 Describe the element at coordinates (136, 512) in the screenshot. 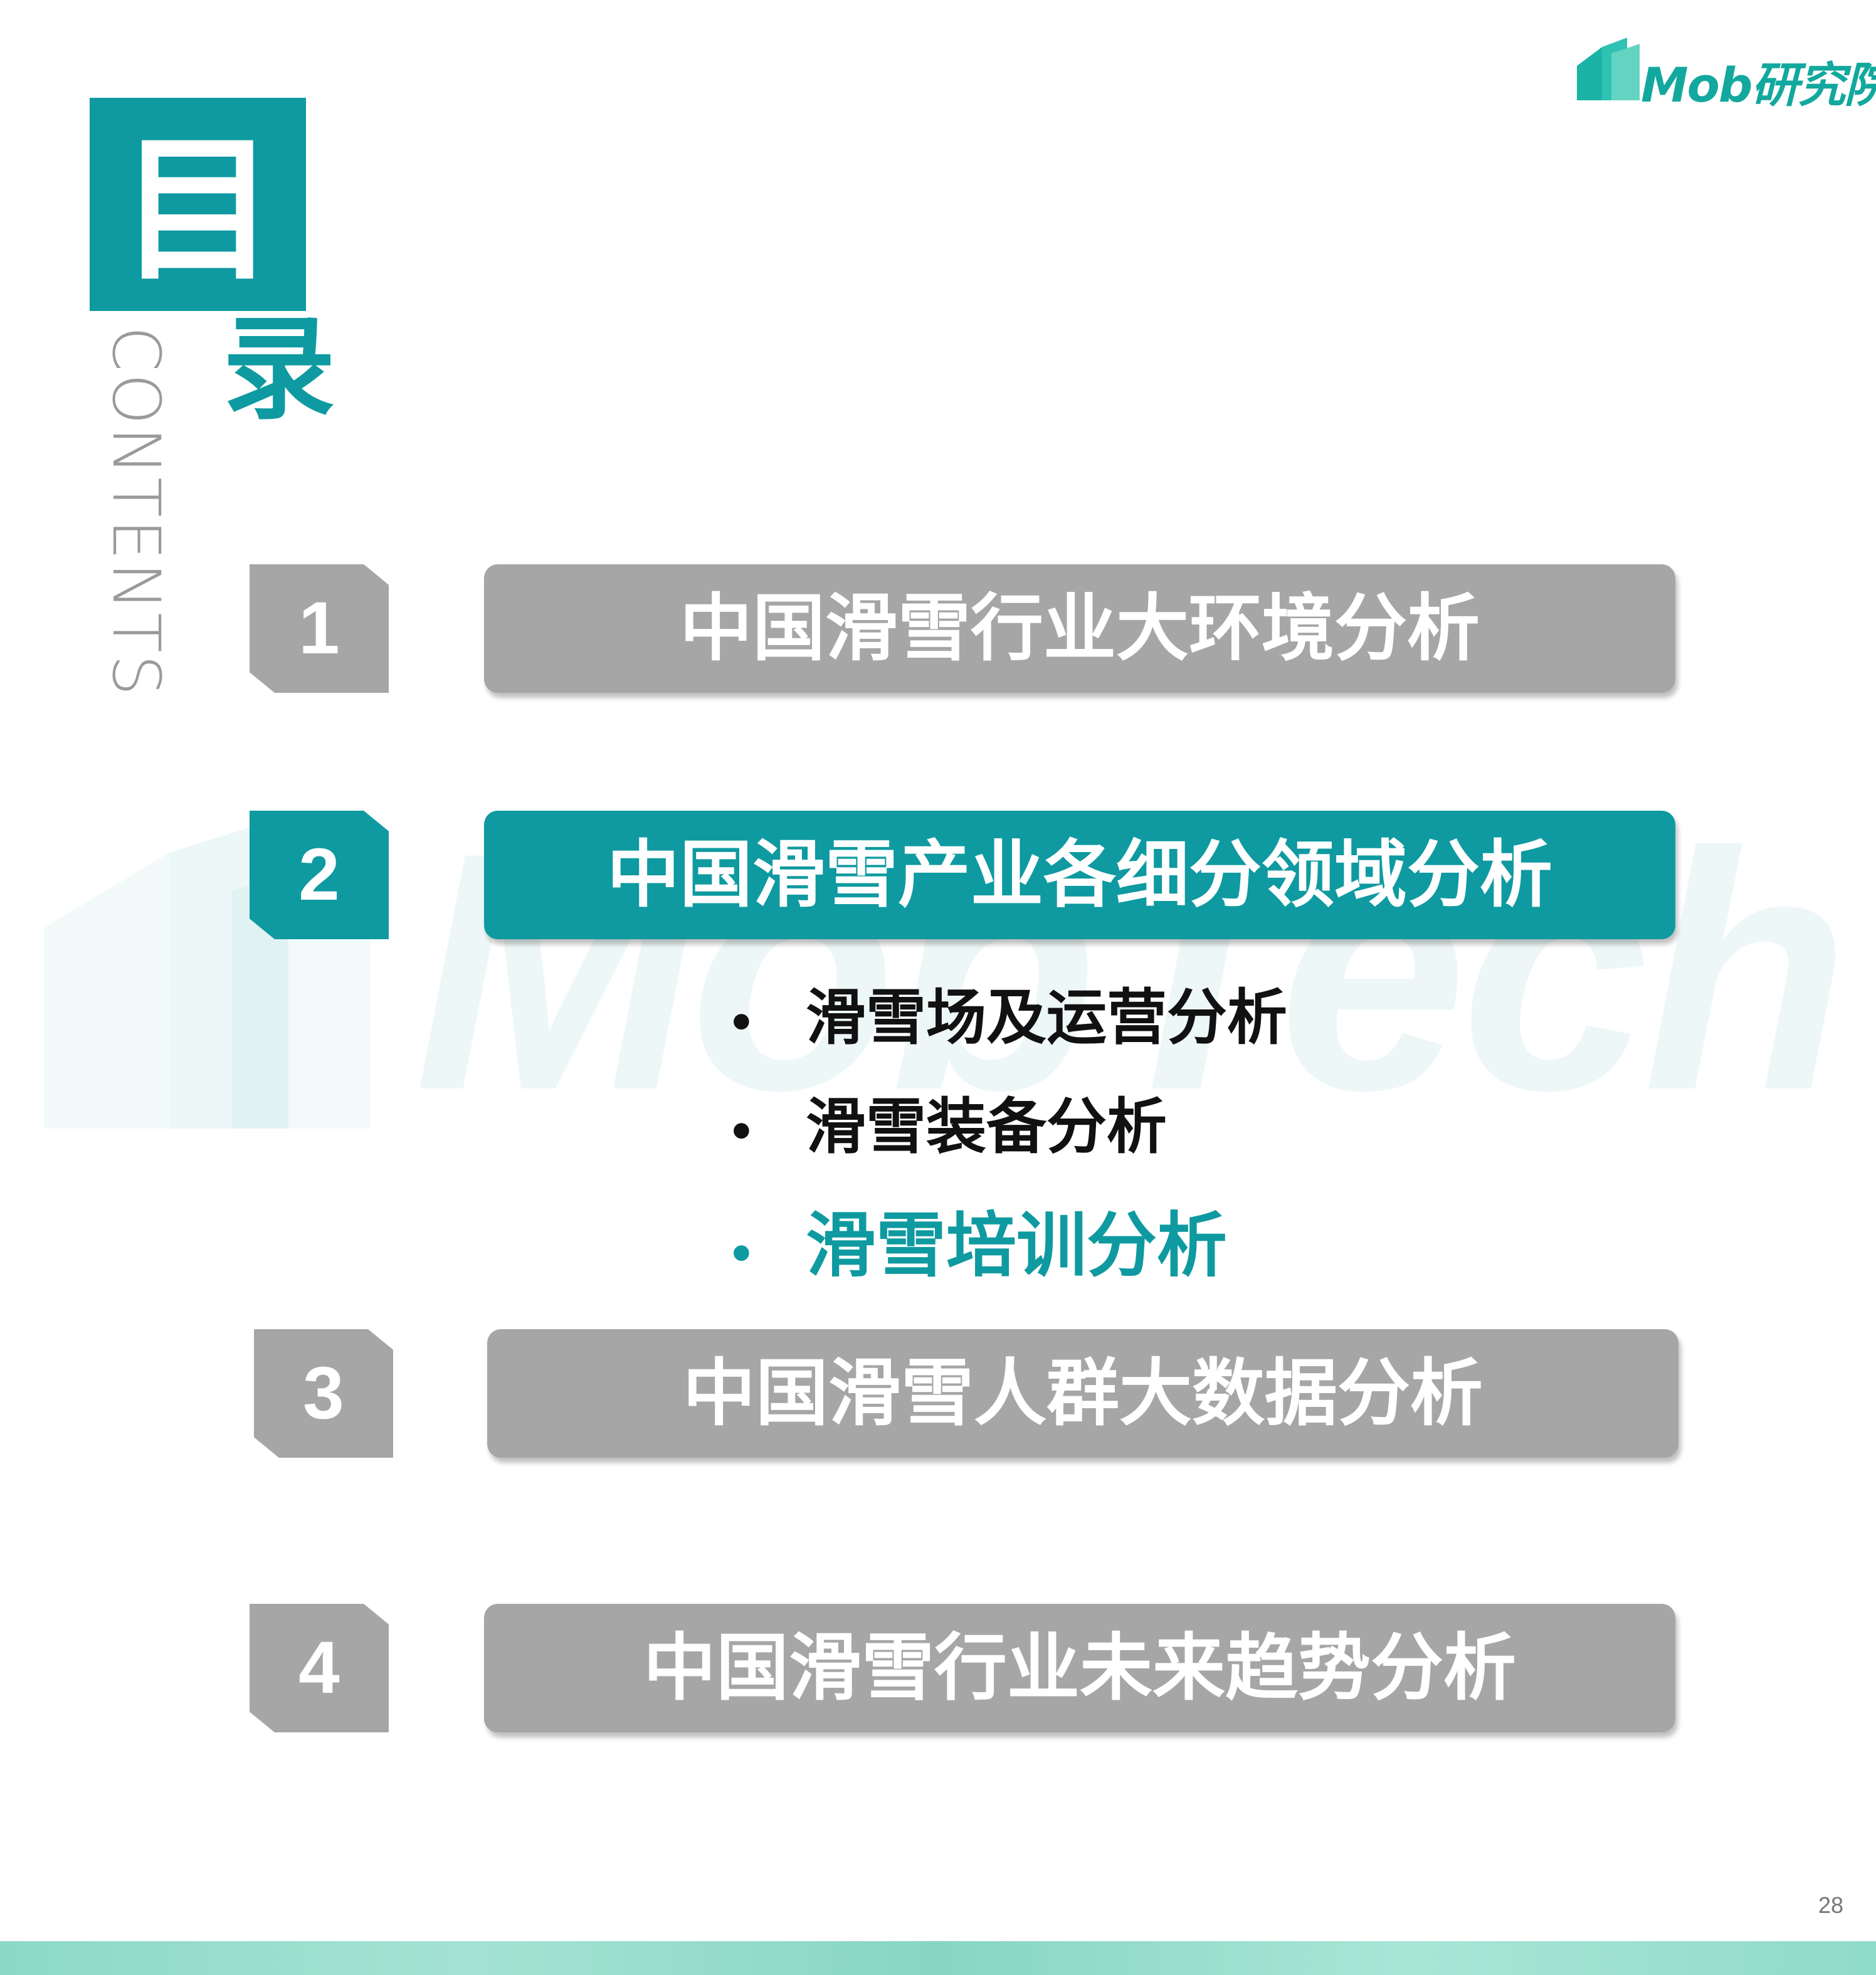

I see `contents-vertical-label: CONTENTS` at that location.